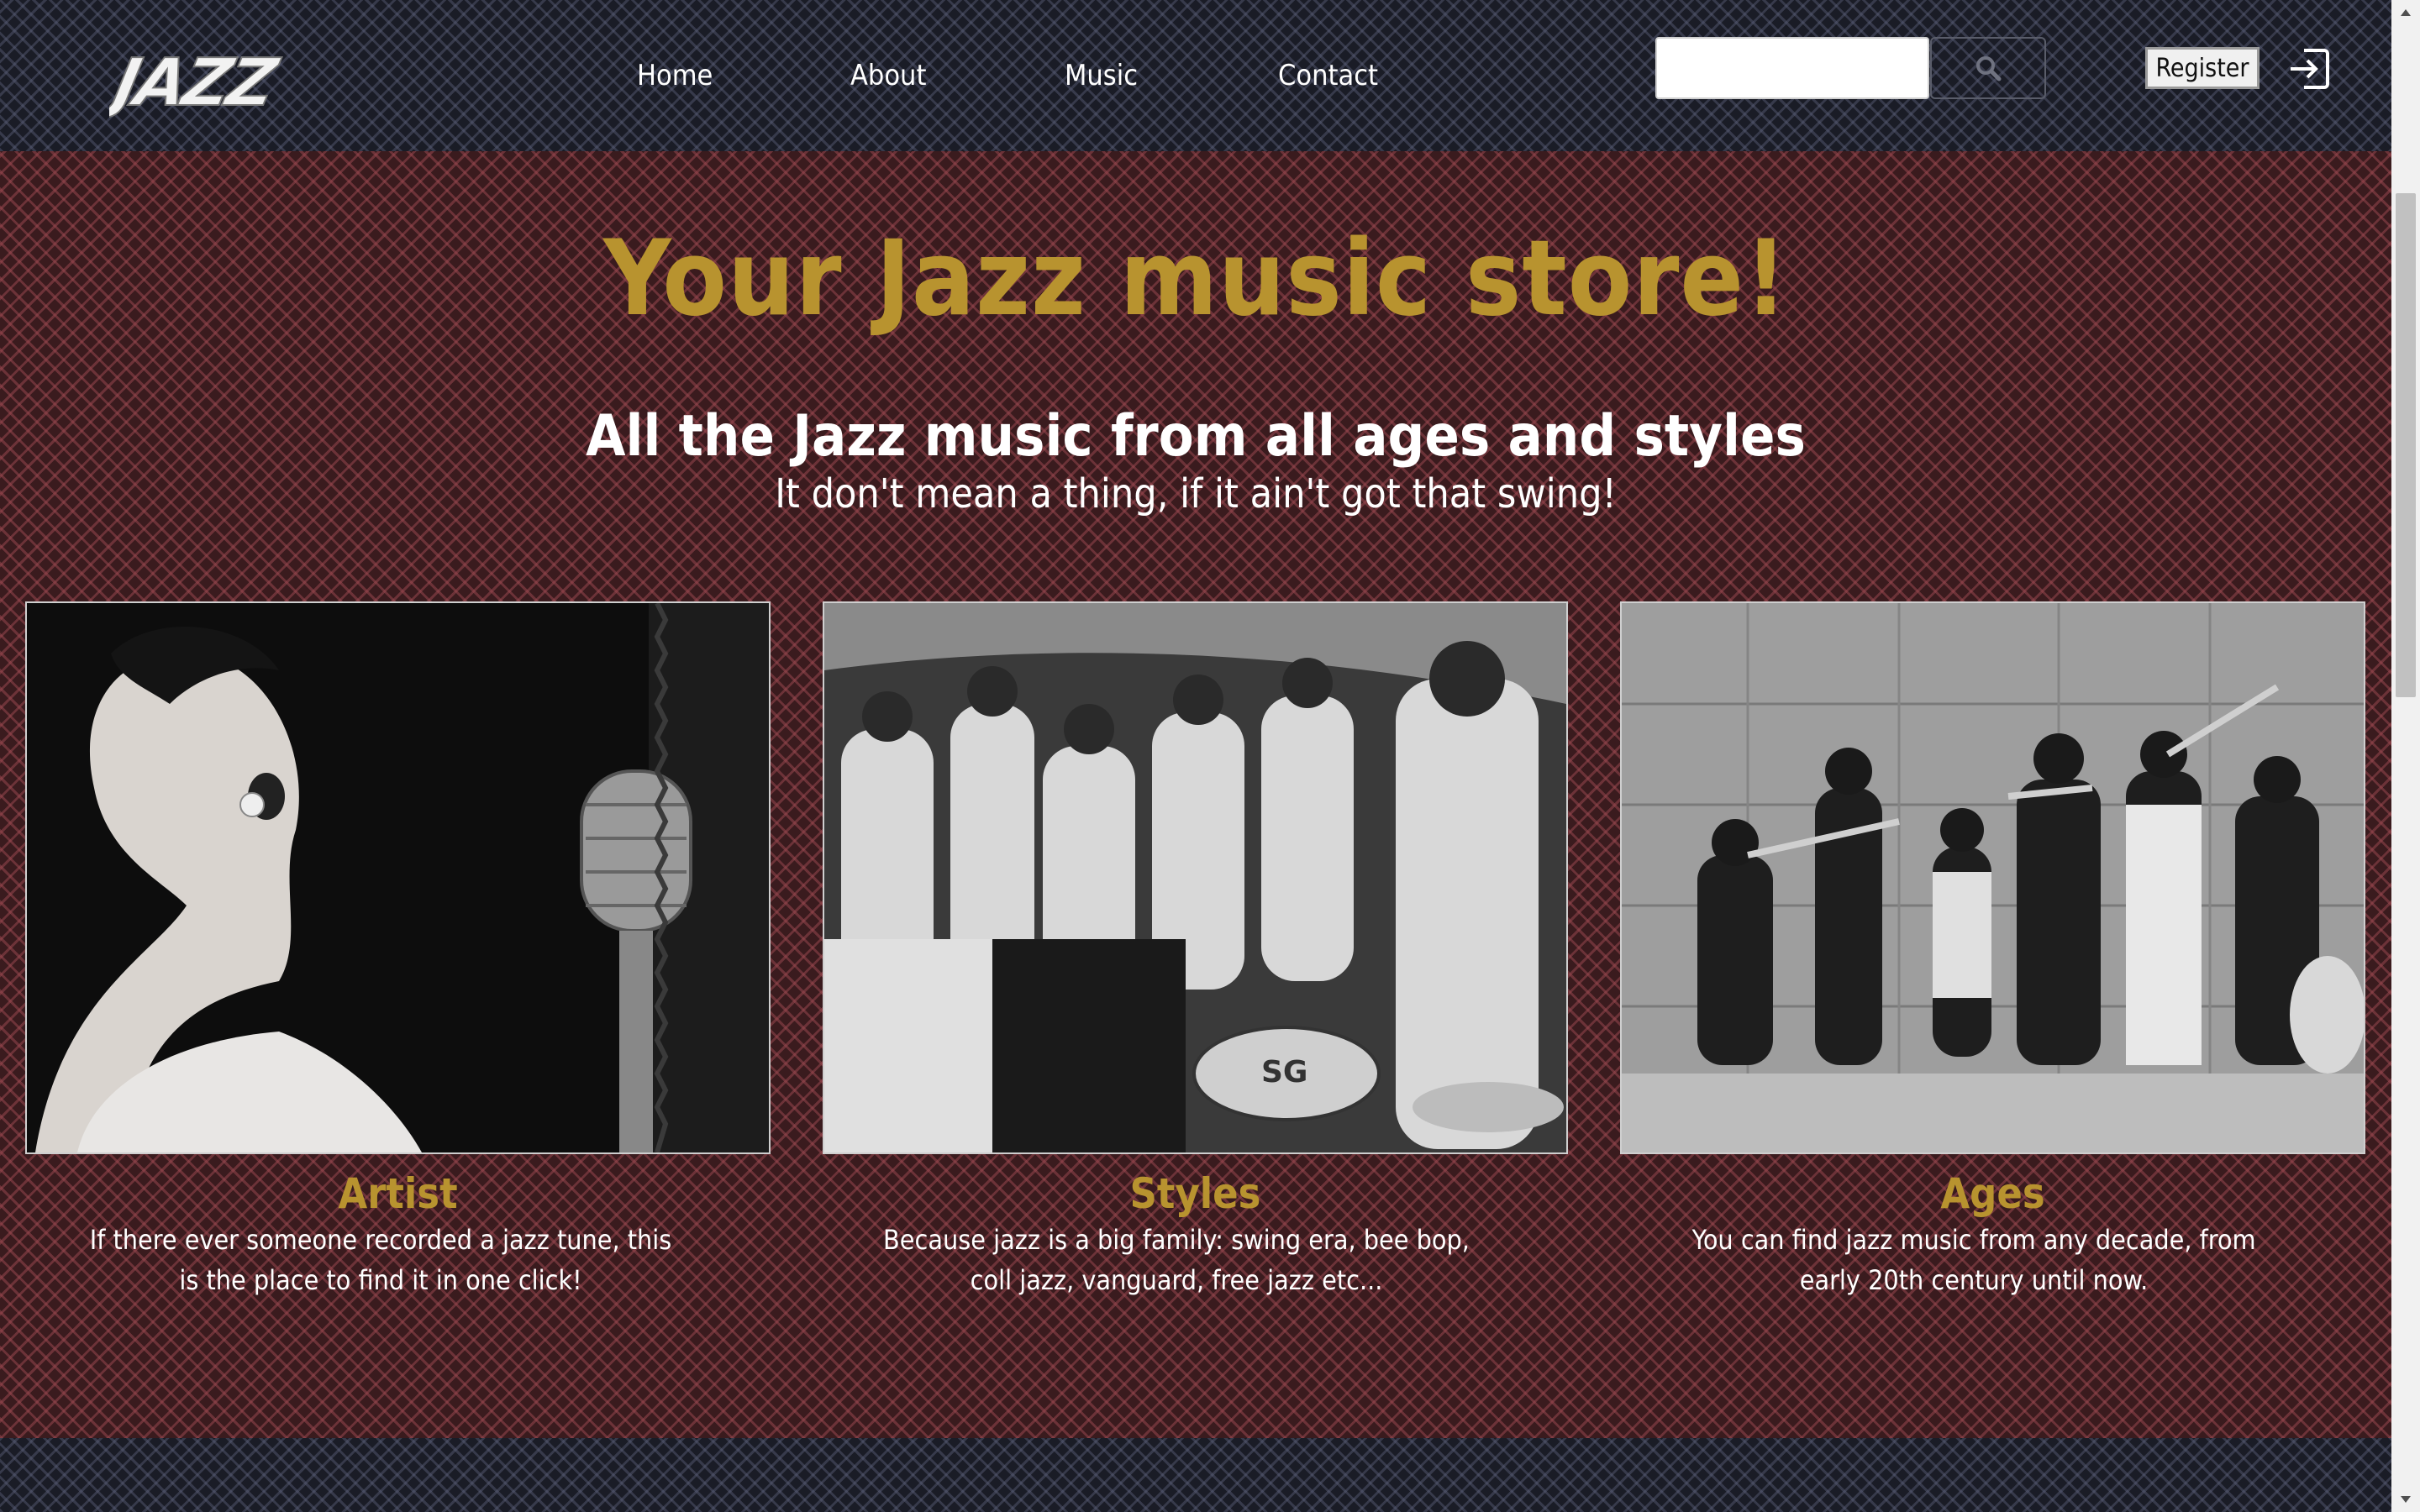  I want to click on arrow-down-icon, so click(2406, 1499).